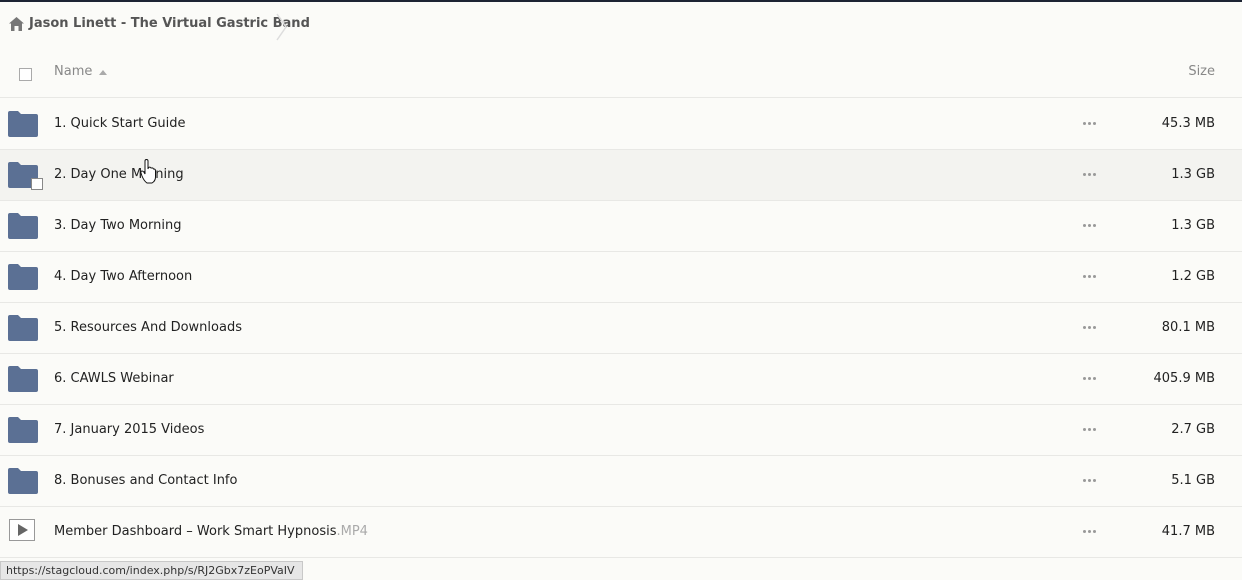 This screenshot has height=580, width=1242. I want to click on file-name: 4. Day Two Afternoon, so click(123, 276).